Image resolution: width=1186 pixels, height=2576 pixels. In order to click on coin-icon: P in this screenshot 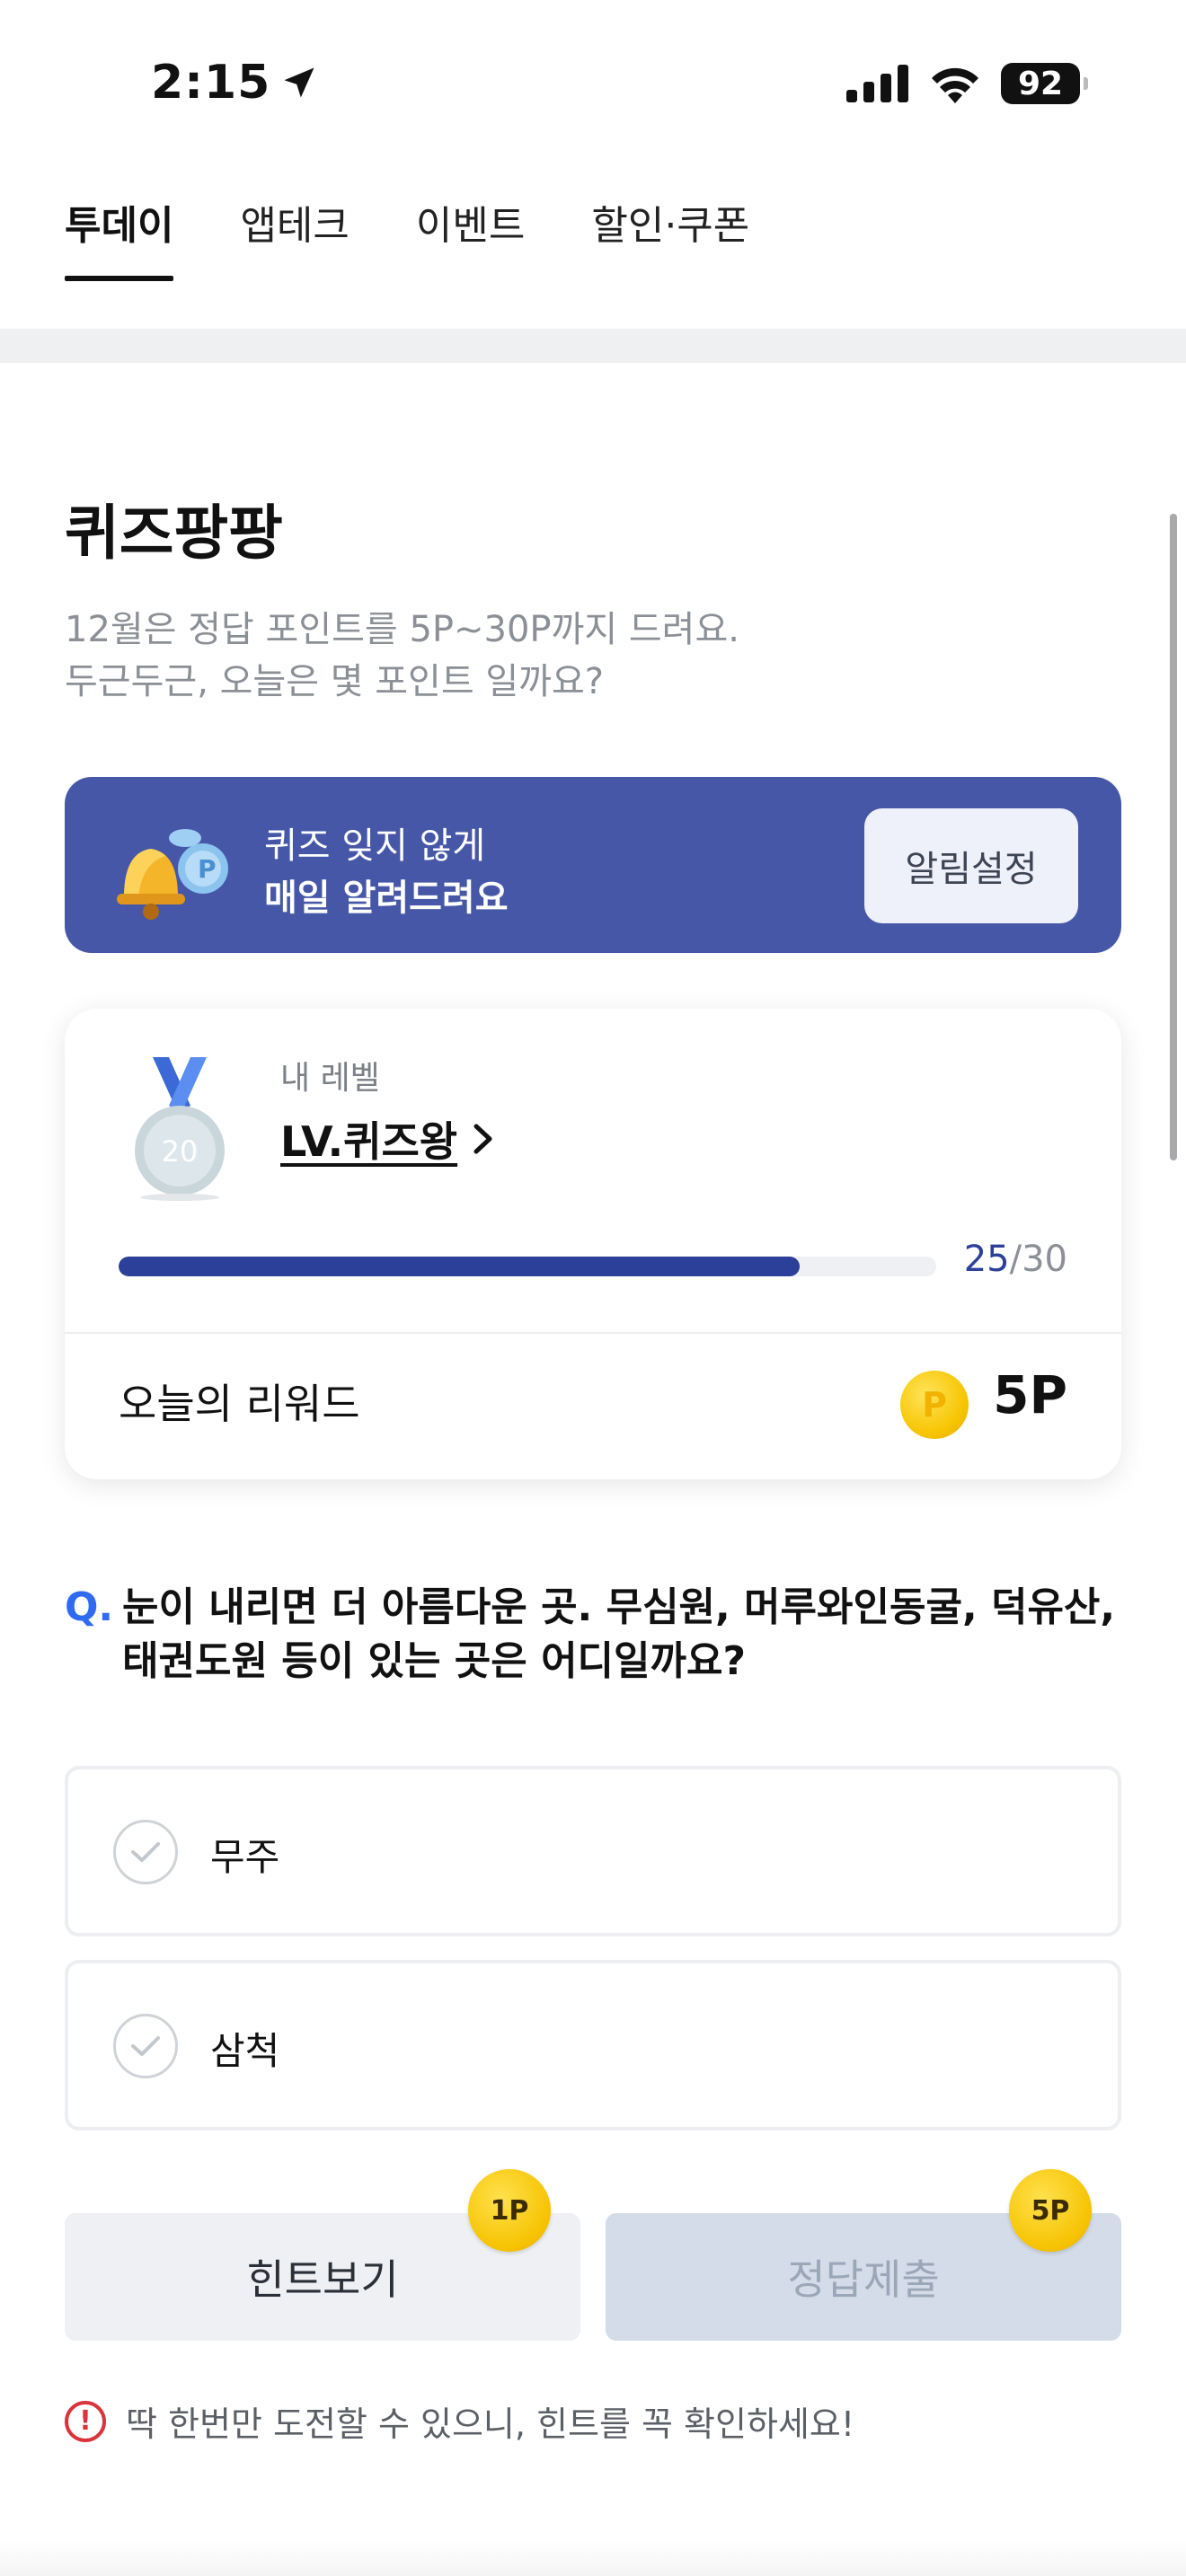, I will do `click(934, 1405)`.